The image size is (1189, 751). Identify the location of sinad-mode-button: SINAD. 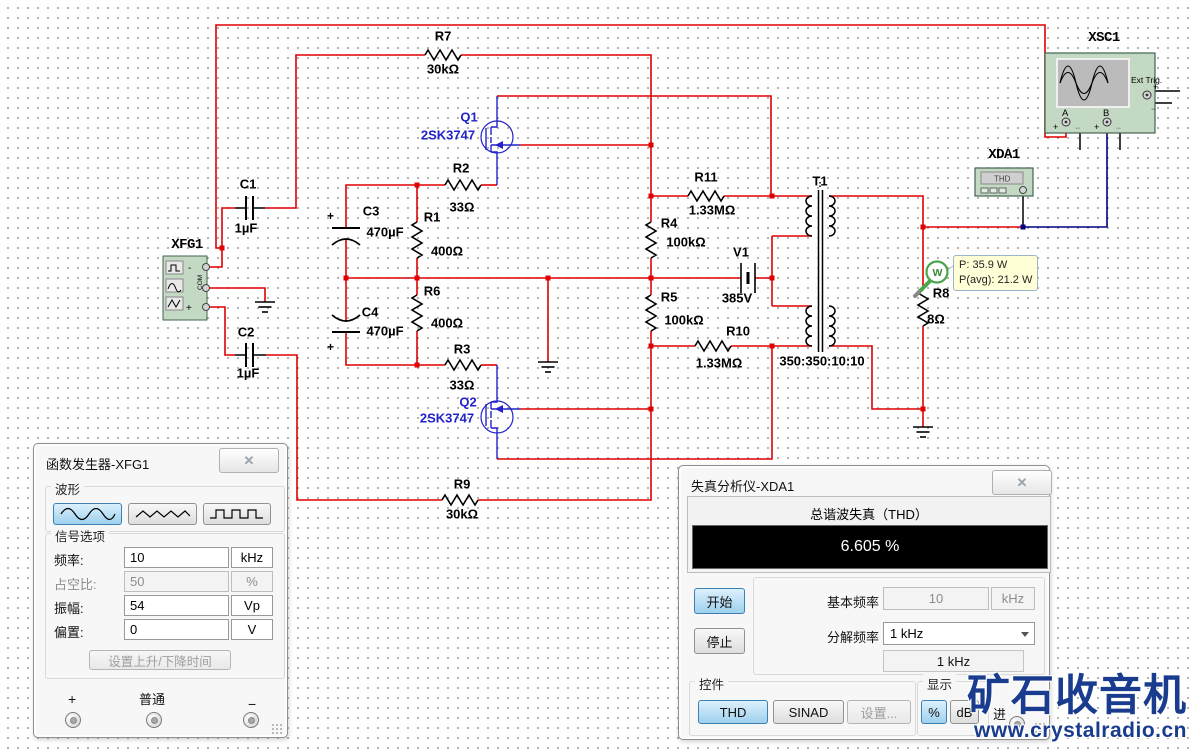
(808, 712).